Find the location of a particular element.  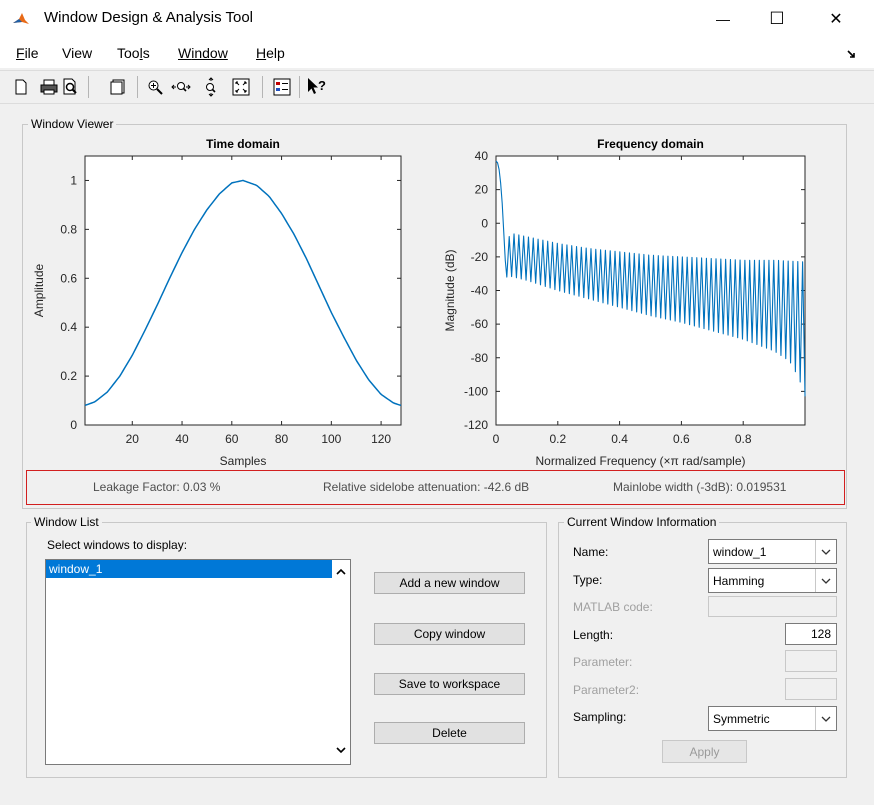

x-tick-label: 100 is located at coordinates (331, 439).